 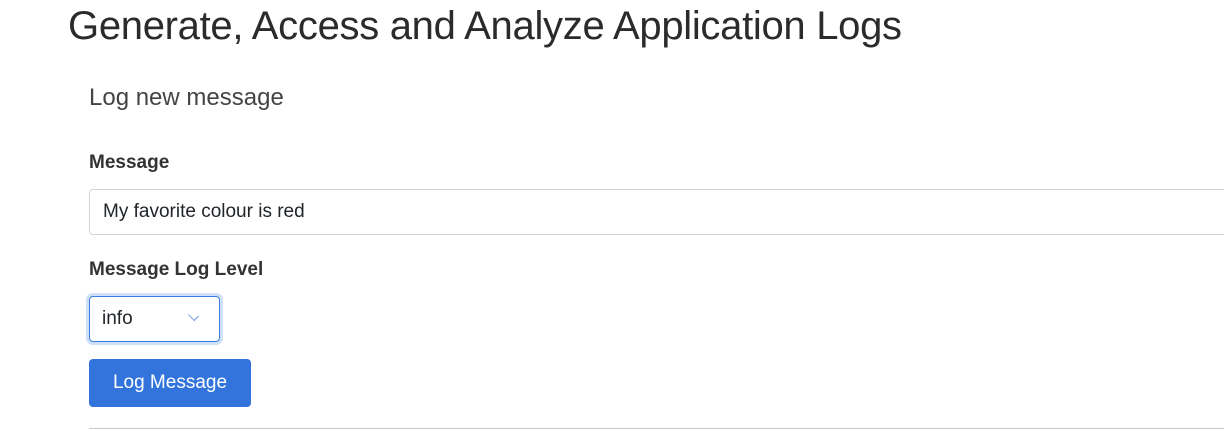 What do you see at coordinates (656, 212) in the screenshot?
I see `message-input: My favorite colour is red` at bounding box center [656, 212].